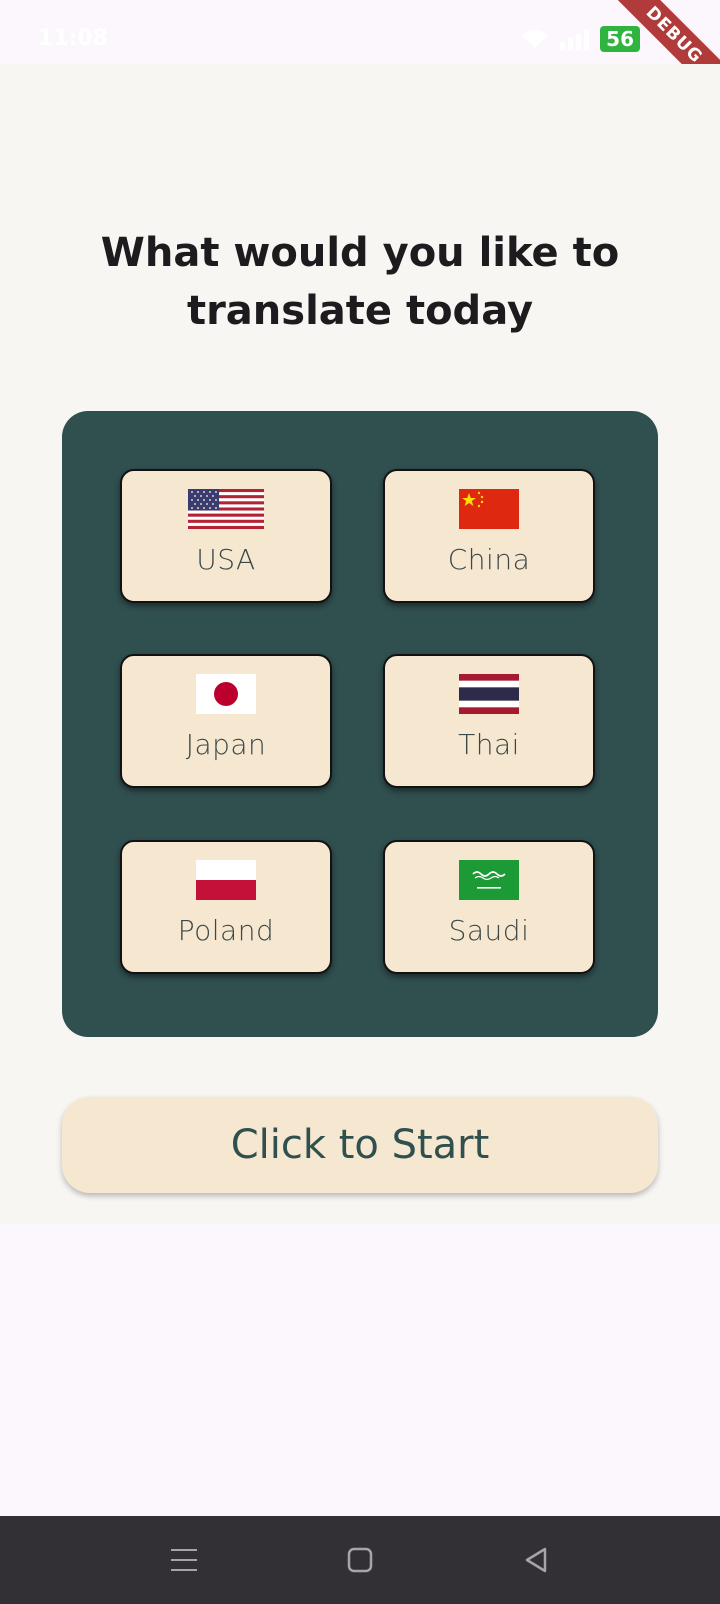  I want to click on title-line-1: What would you like to, so click(360, 253).